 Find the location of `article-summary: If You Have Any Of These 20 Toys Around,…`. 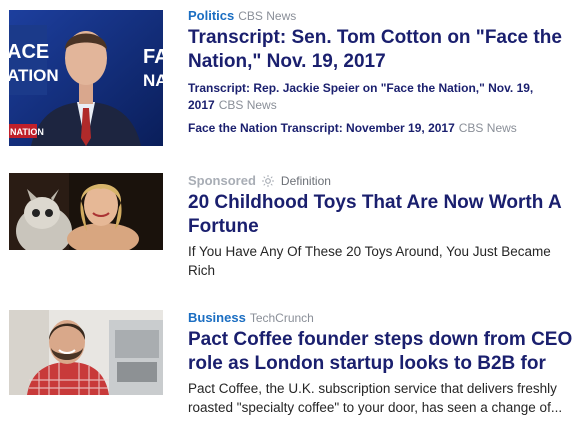

article-summary: If You Have Any Of These 20 Toys Around,… is located at coordinates (369, 261).